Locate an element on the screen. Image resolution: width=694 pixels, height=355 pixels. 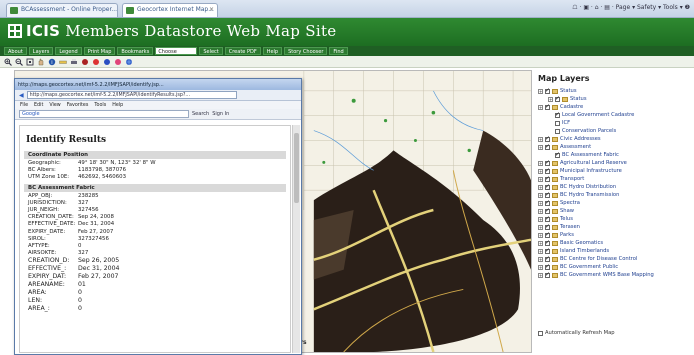
layer-item: + Transport is located at coordinates (614, 179).